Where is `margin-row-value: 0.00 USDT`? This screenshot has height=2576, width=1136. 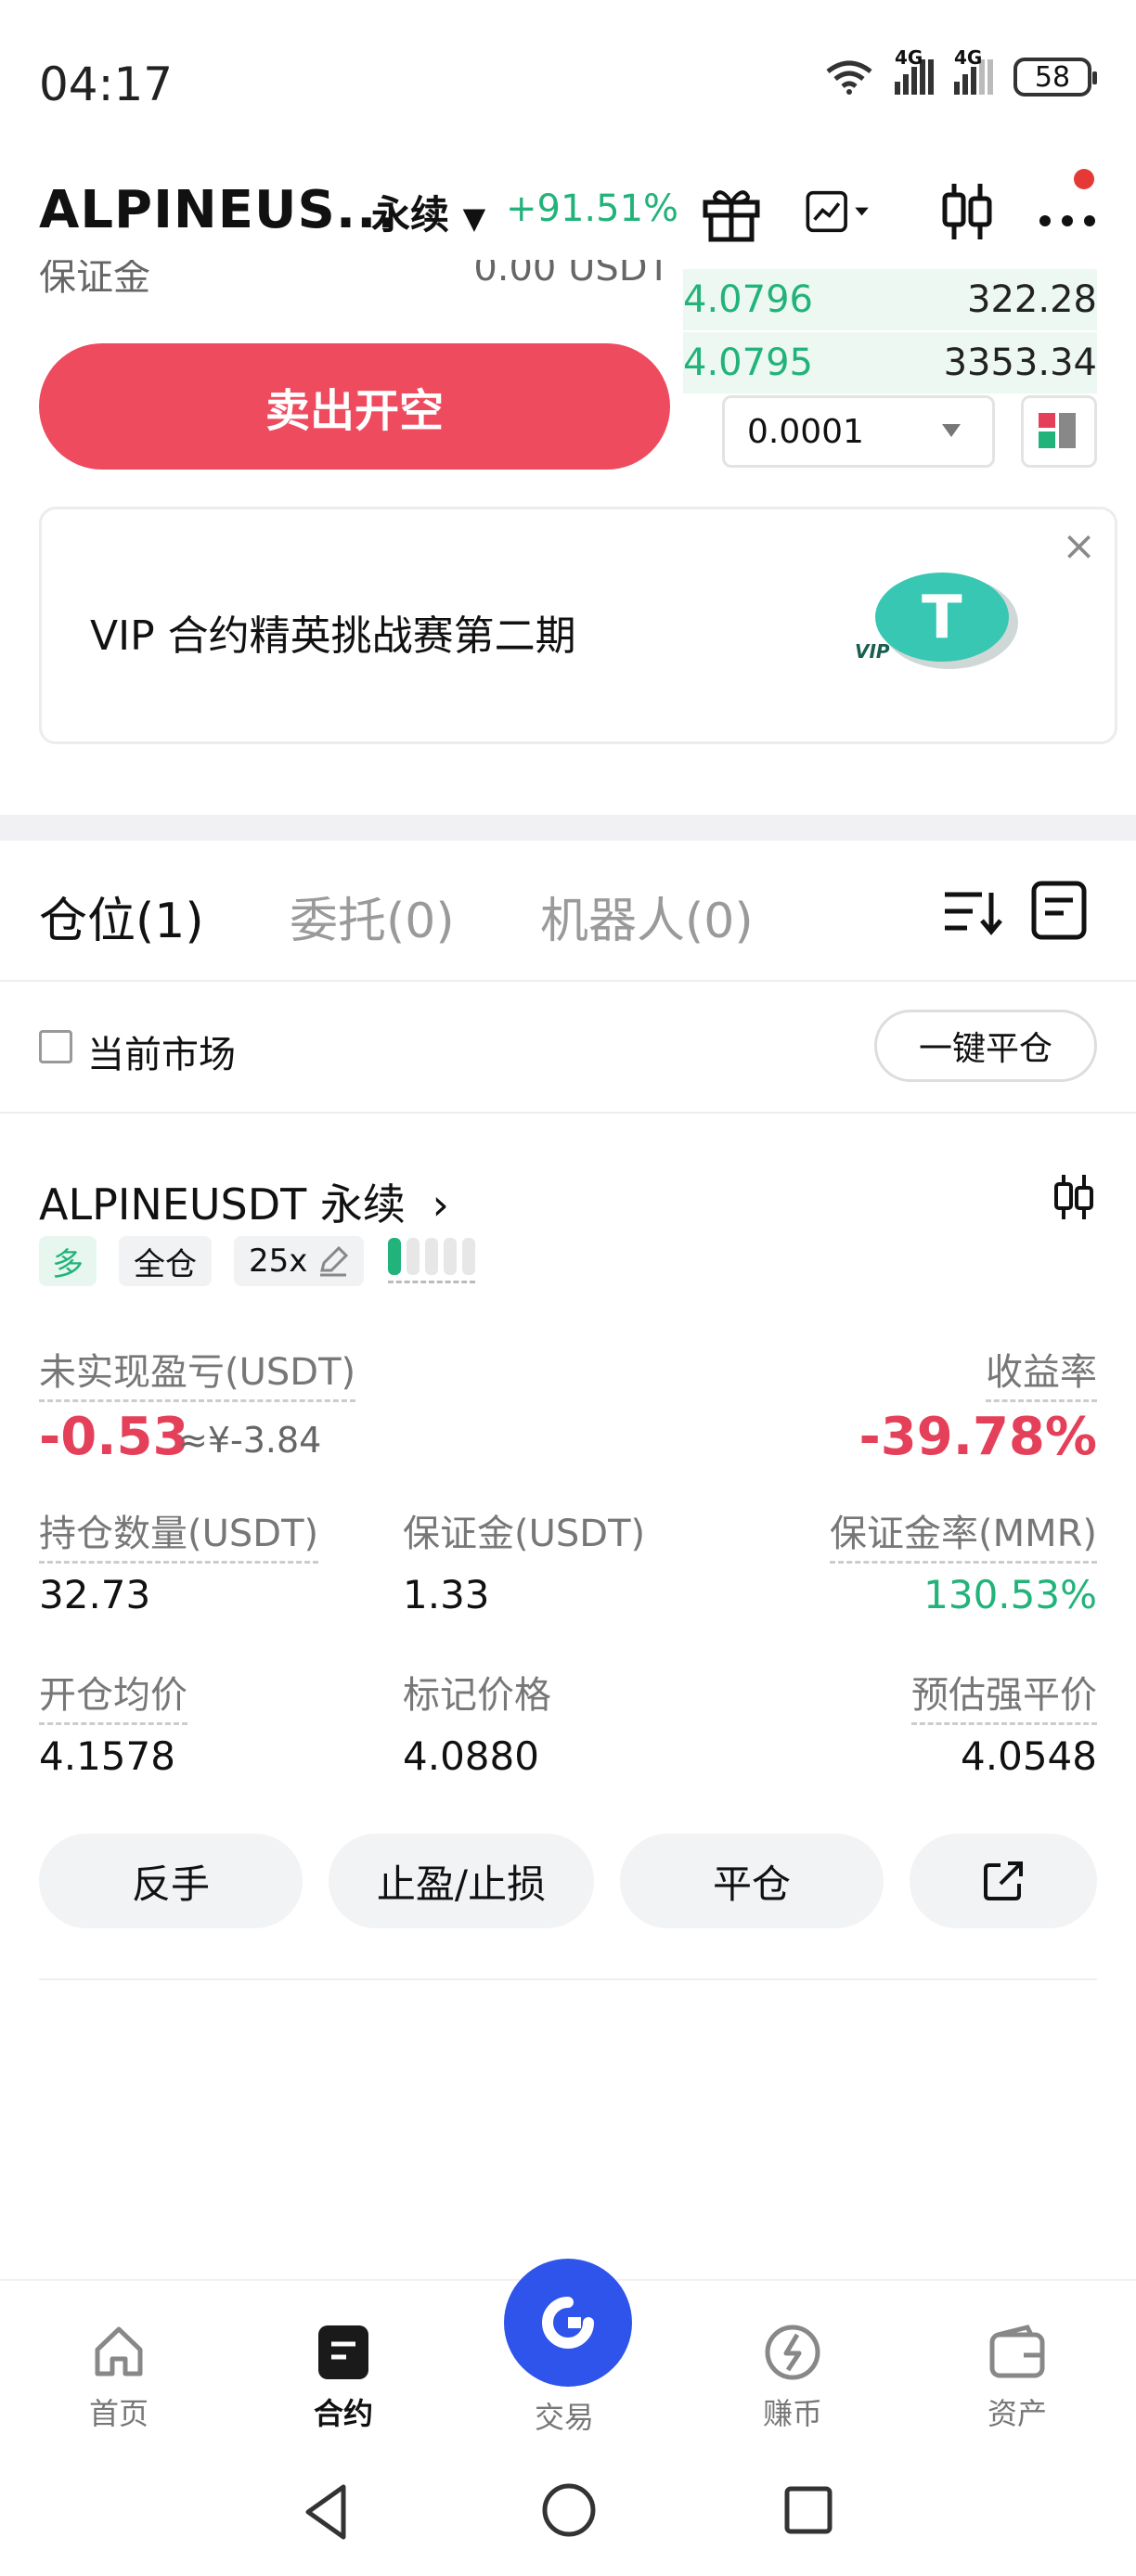
margin-row-value: 0.00 USDT is located at coordinates (571, 275).